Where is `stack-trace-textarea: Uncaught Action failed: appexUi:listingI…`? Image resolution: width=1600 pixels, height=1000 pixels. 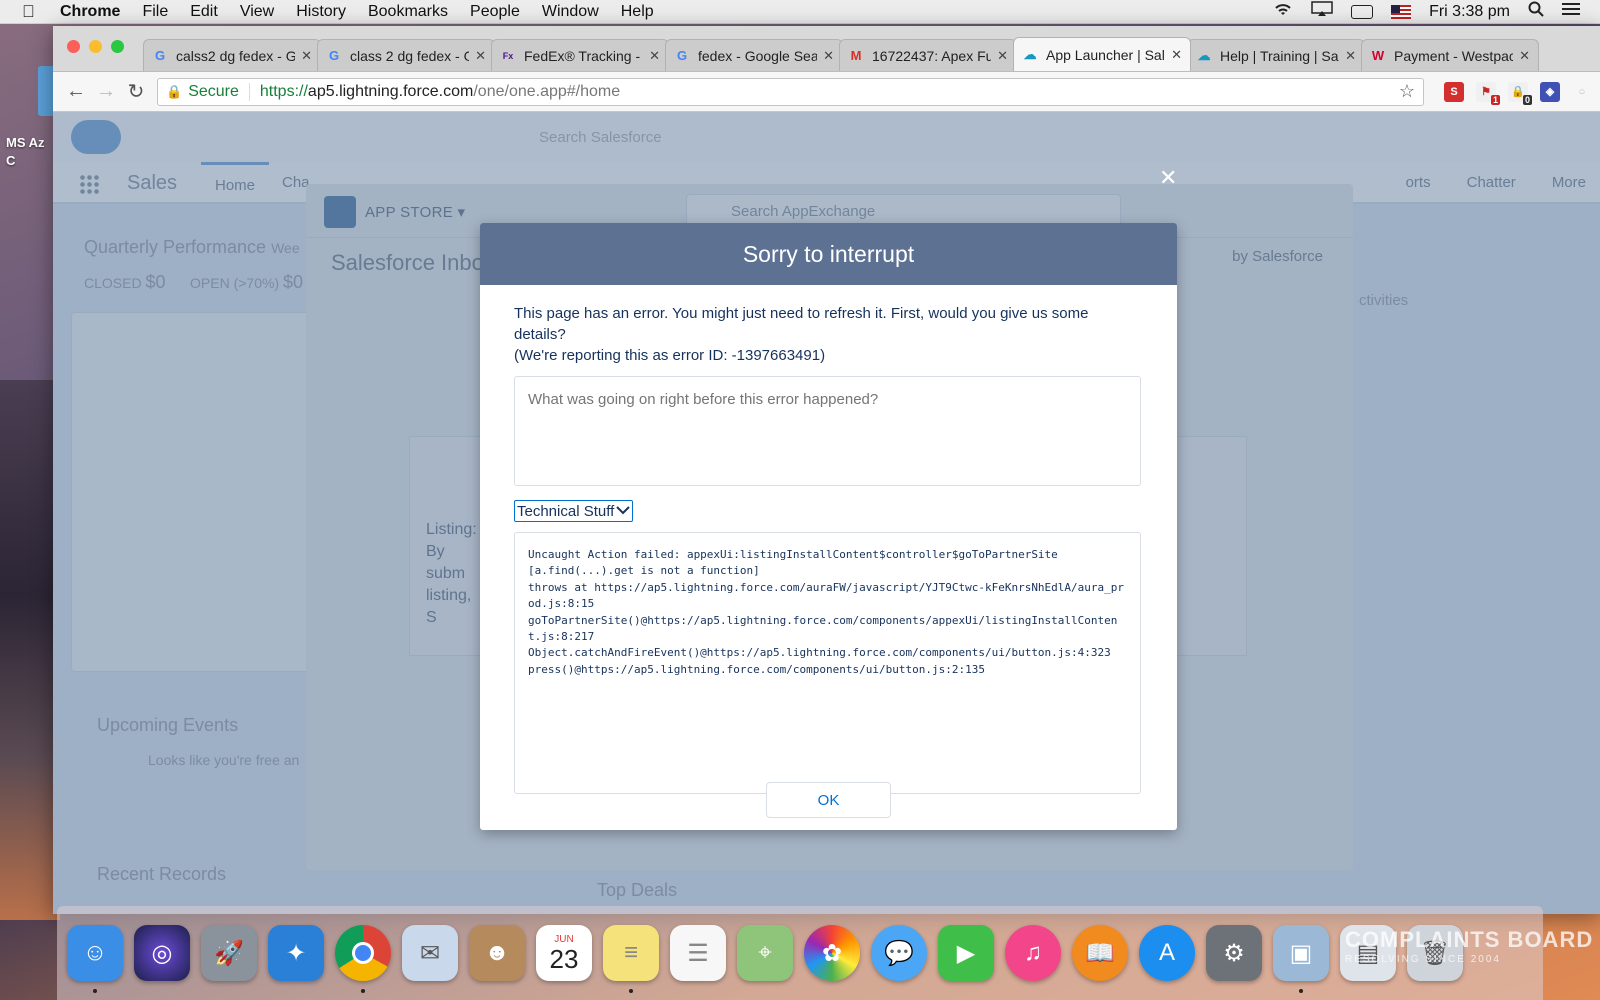 stack-trace-textarea: Uncaught Action failed: appexUi:listingI… is located at coordinates (827, 663).